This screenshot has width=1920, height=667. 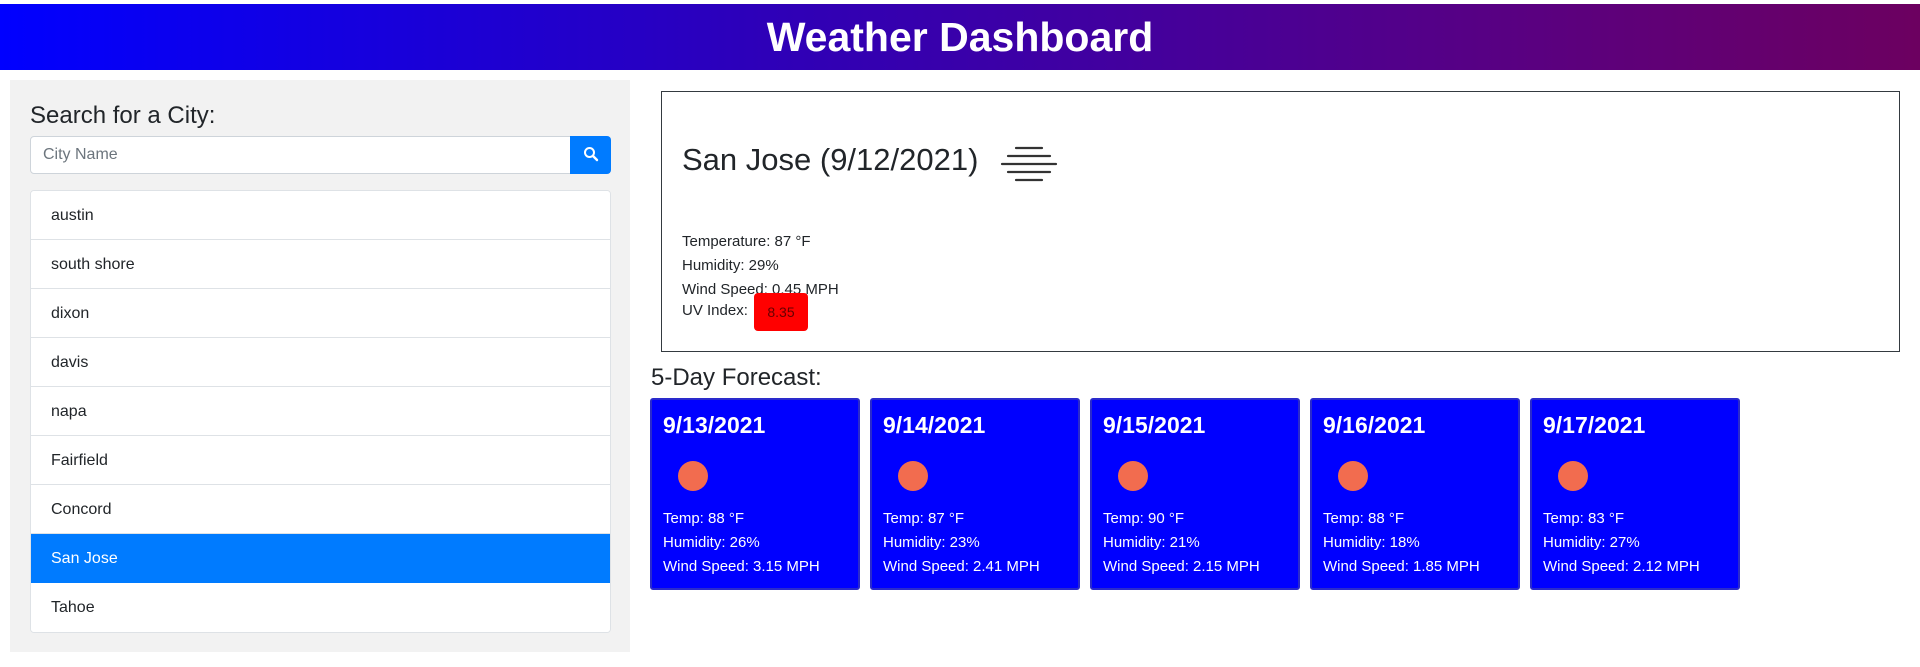 What do you see at coordinates (320, 558) in the screenshot?
I see `city-history-item-active: San Jose` at bounding box center [320, 558].